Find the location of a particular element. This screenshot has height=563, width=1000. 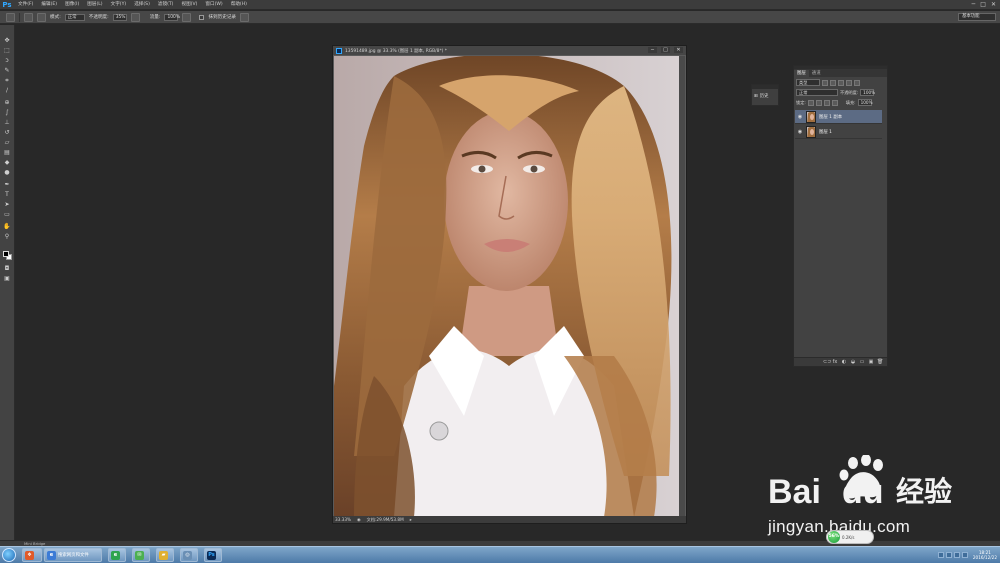

layer-name: 图层 1 is located at coordinates (825, 132).